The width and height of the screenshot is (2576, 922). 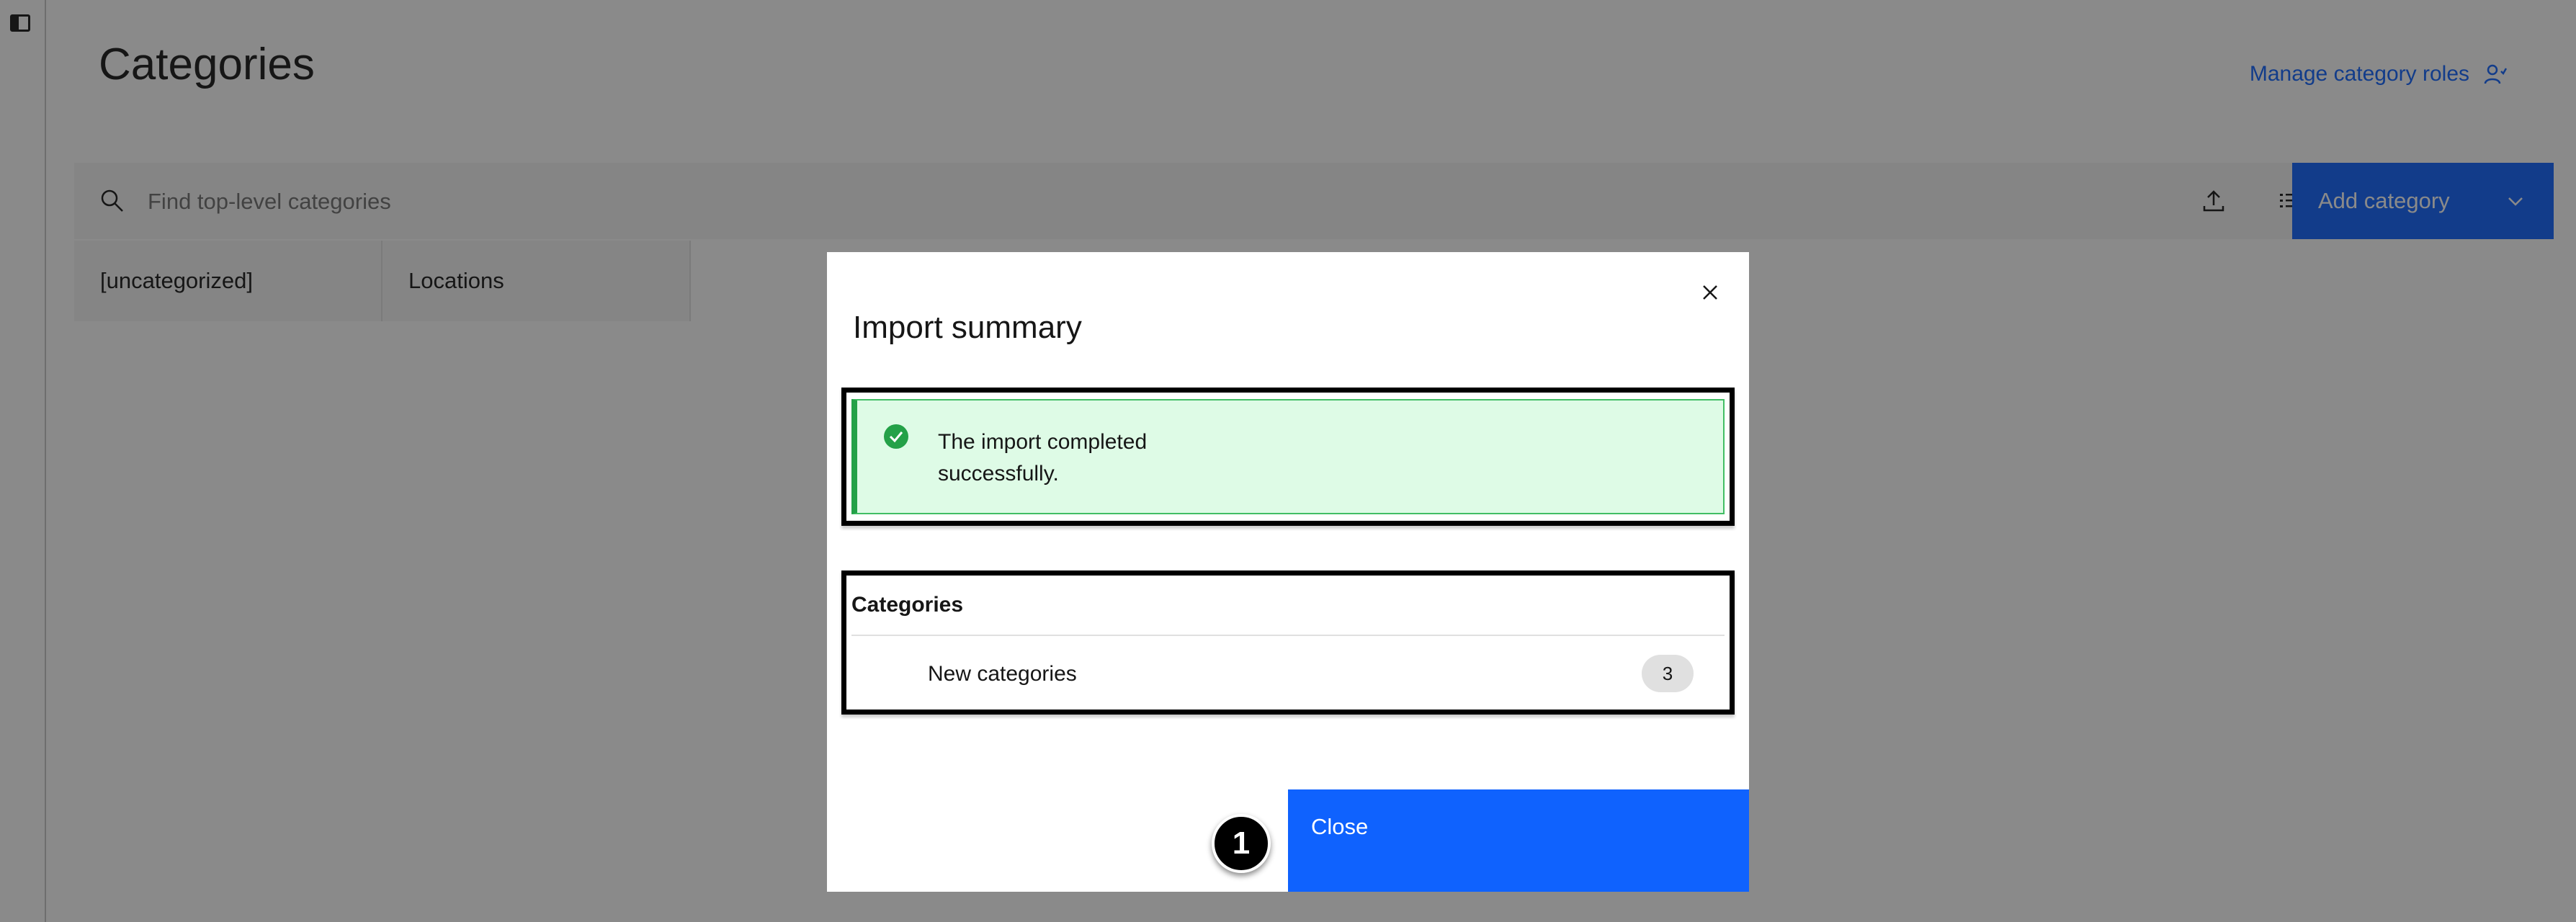 I want to click on section-title: Categories, so click(x=907, y=605).